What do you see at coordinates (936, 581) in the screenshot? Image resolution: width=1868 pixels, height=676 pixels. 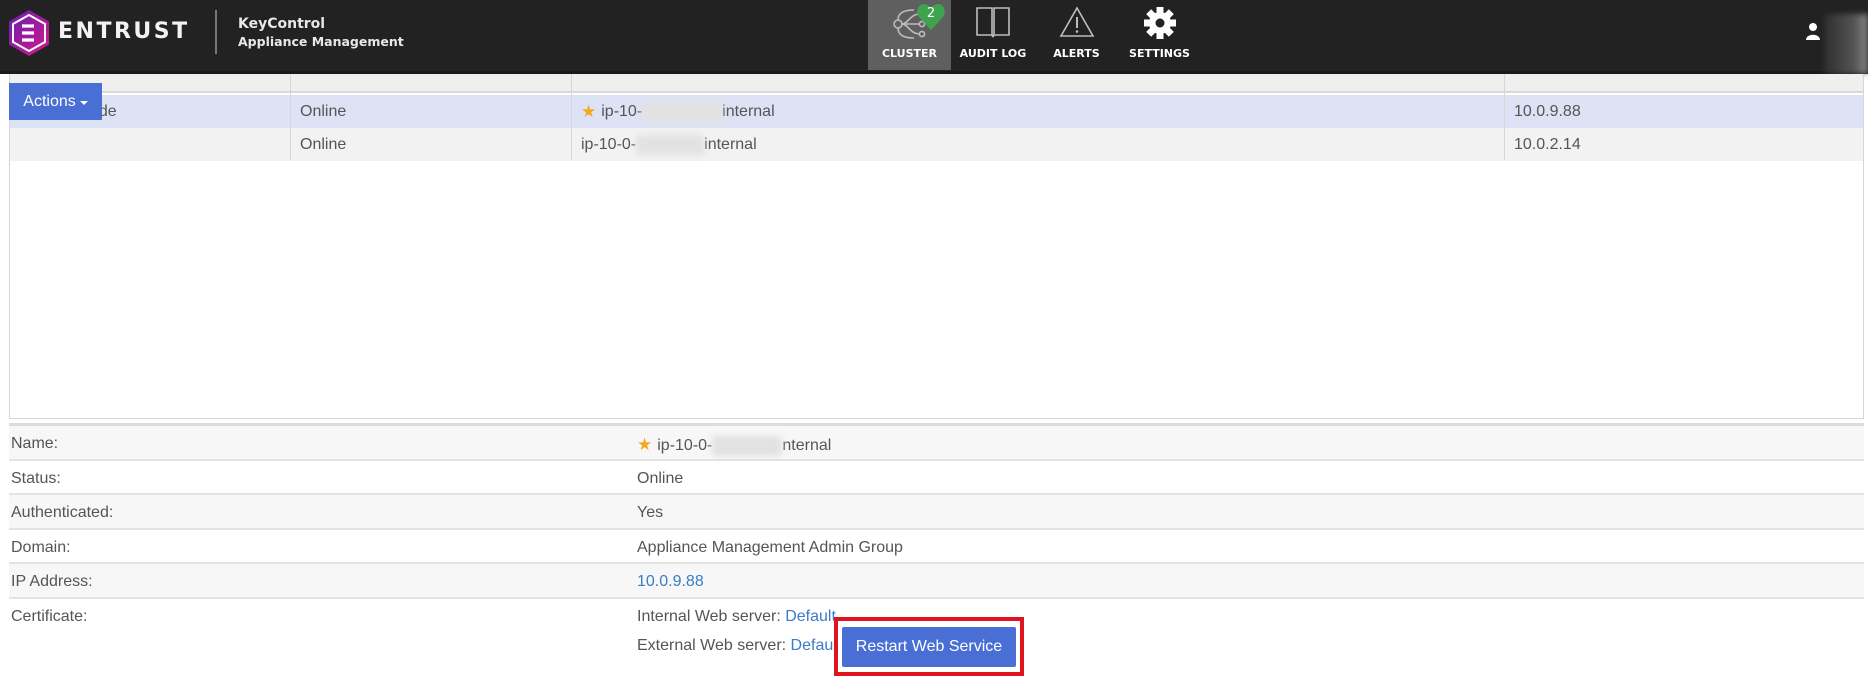 I see `detail-row-ip-address: IP Address: 10.0.9.88` at bounding box center [936, 581].